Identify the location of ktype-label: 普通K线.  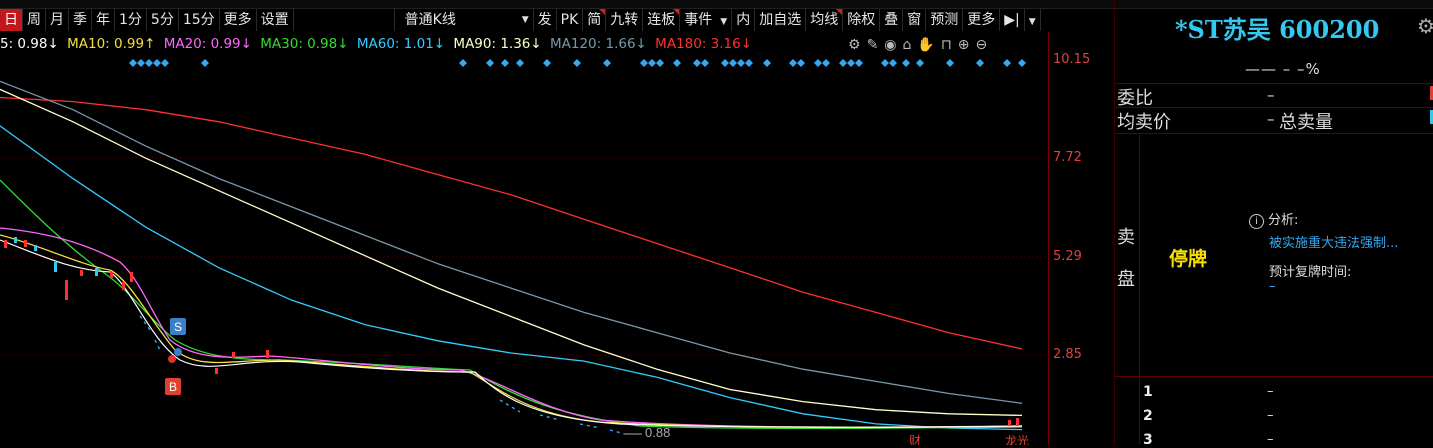
(430, 20).